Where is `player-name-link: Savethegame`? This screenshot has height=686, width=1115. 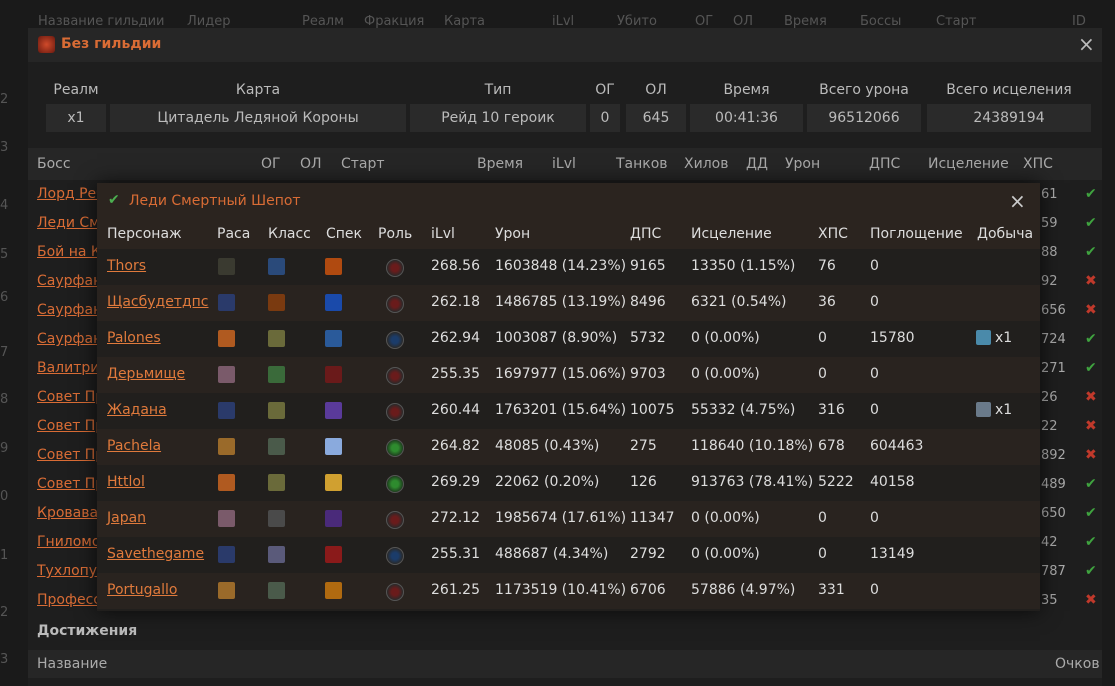 player-name-link: Savethegame is located at coordinates (155, 554).